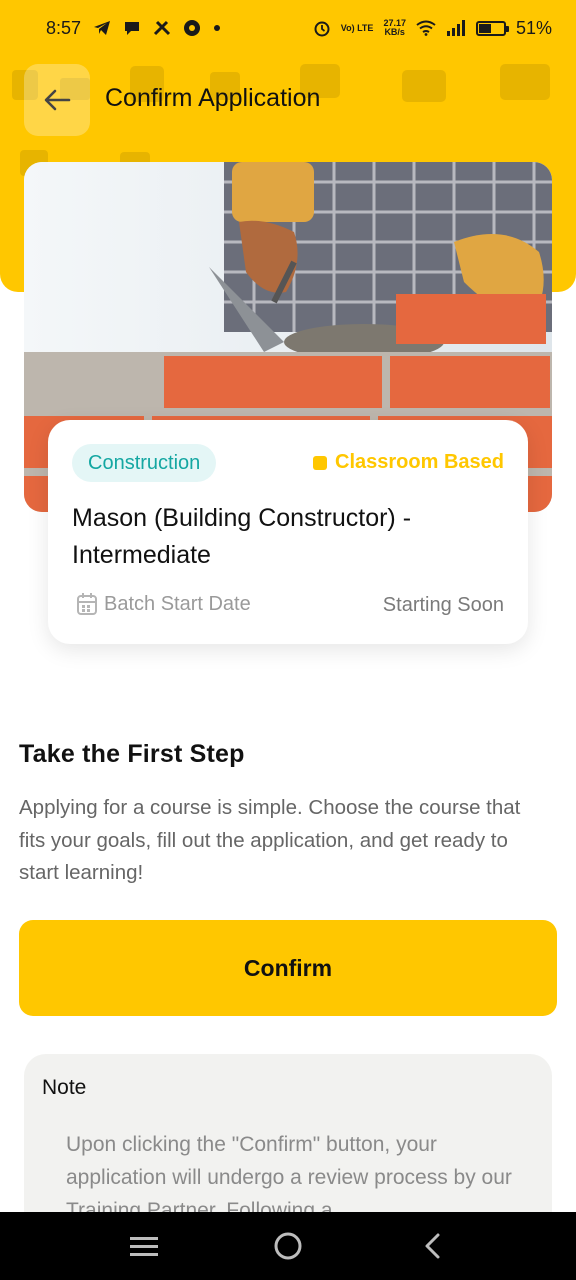 The image size is (576, 1280). Describe the element at coordinates (144, 463) in the screenshot. I see `category-badge: Construction` at that location.